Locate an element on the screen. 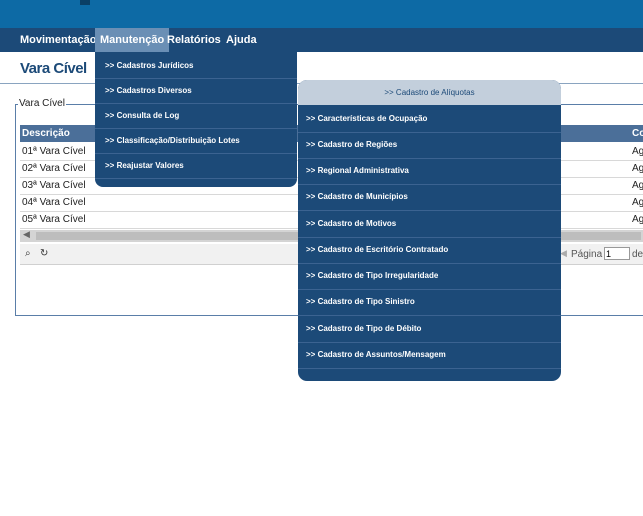  dropdown-item-reajustar-valores: >> Reajustar Valores is located at coordinates (196, 166).